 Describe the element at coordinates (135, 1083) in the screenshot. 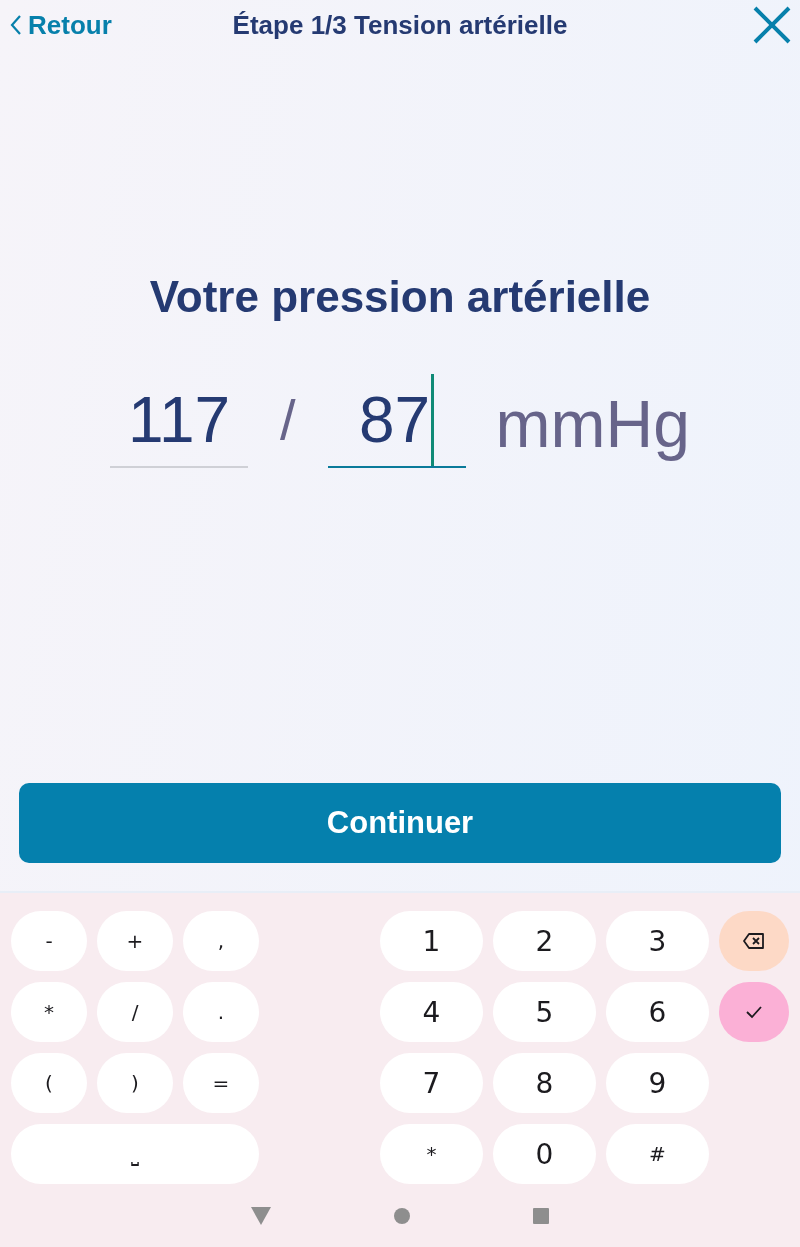

I see `keyboard-key: )` at that location.